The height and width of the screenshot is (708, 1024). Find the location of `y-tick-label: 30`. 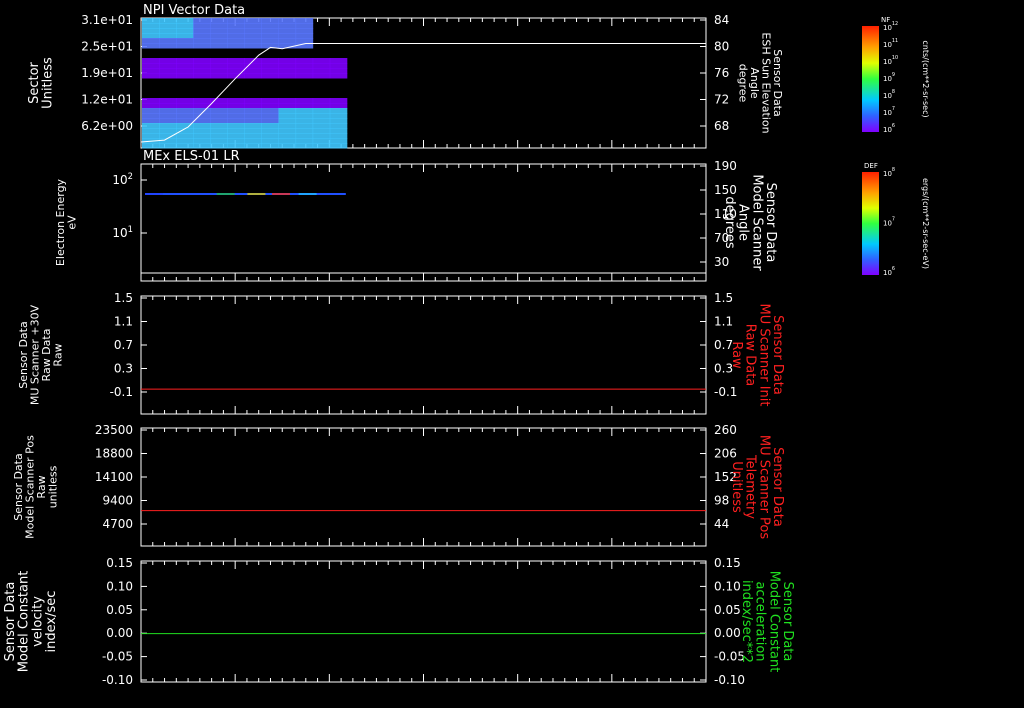

y-tick-label: 30 is located at coordinates (721, 262).